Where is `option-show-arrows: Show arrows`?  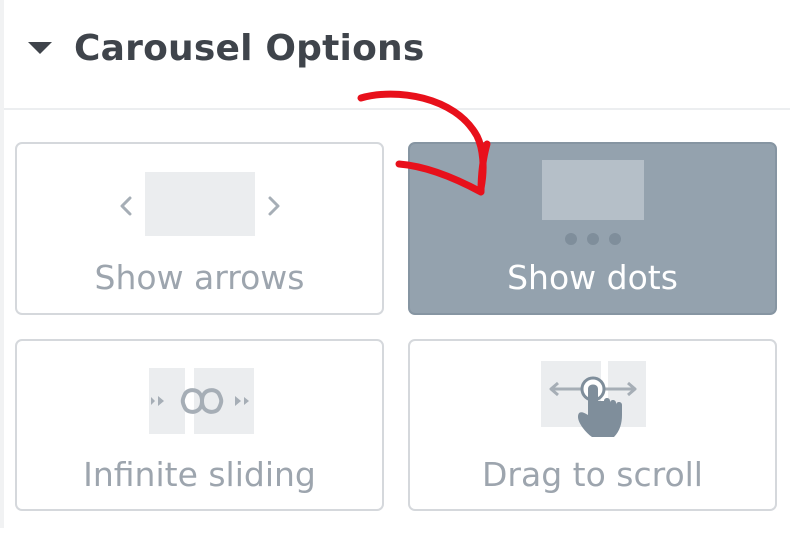
option-show-arrows: Show arrows is located at coordinates (199, 228).